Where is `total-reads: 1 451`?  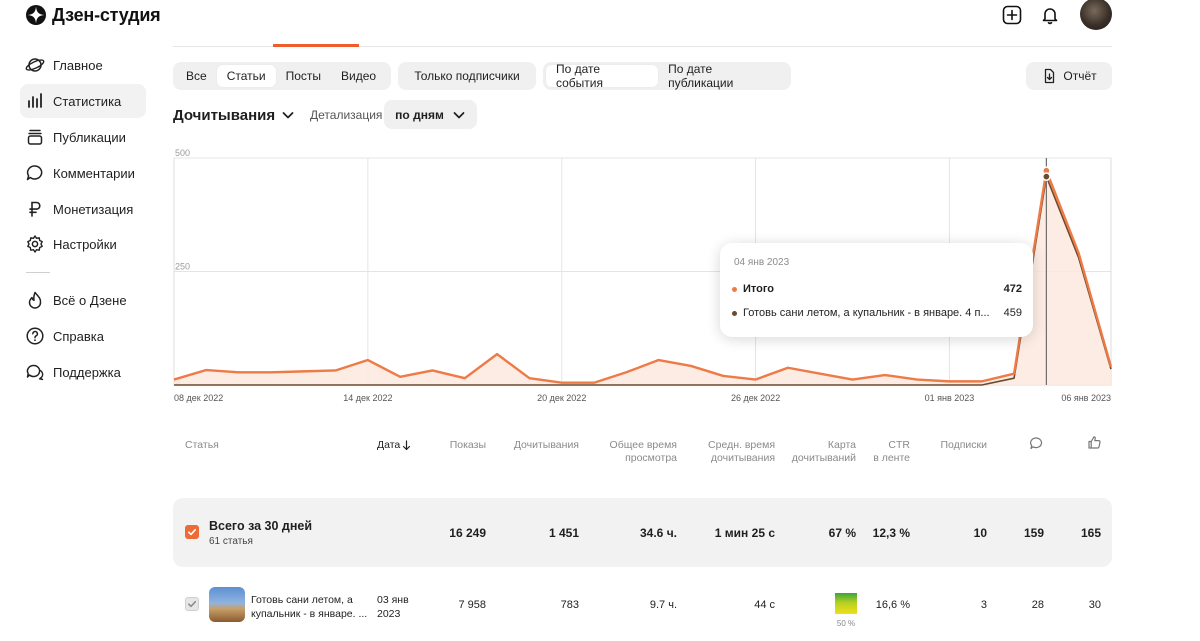
total-reads: 1 451 is located at coordinates (563, 533).